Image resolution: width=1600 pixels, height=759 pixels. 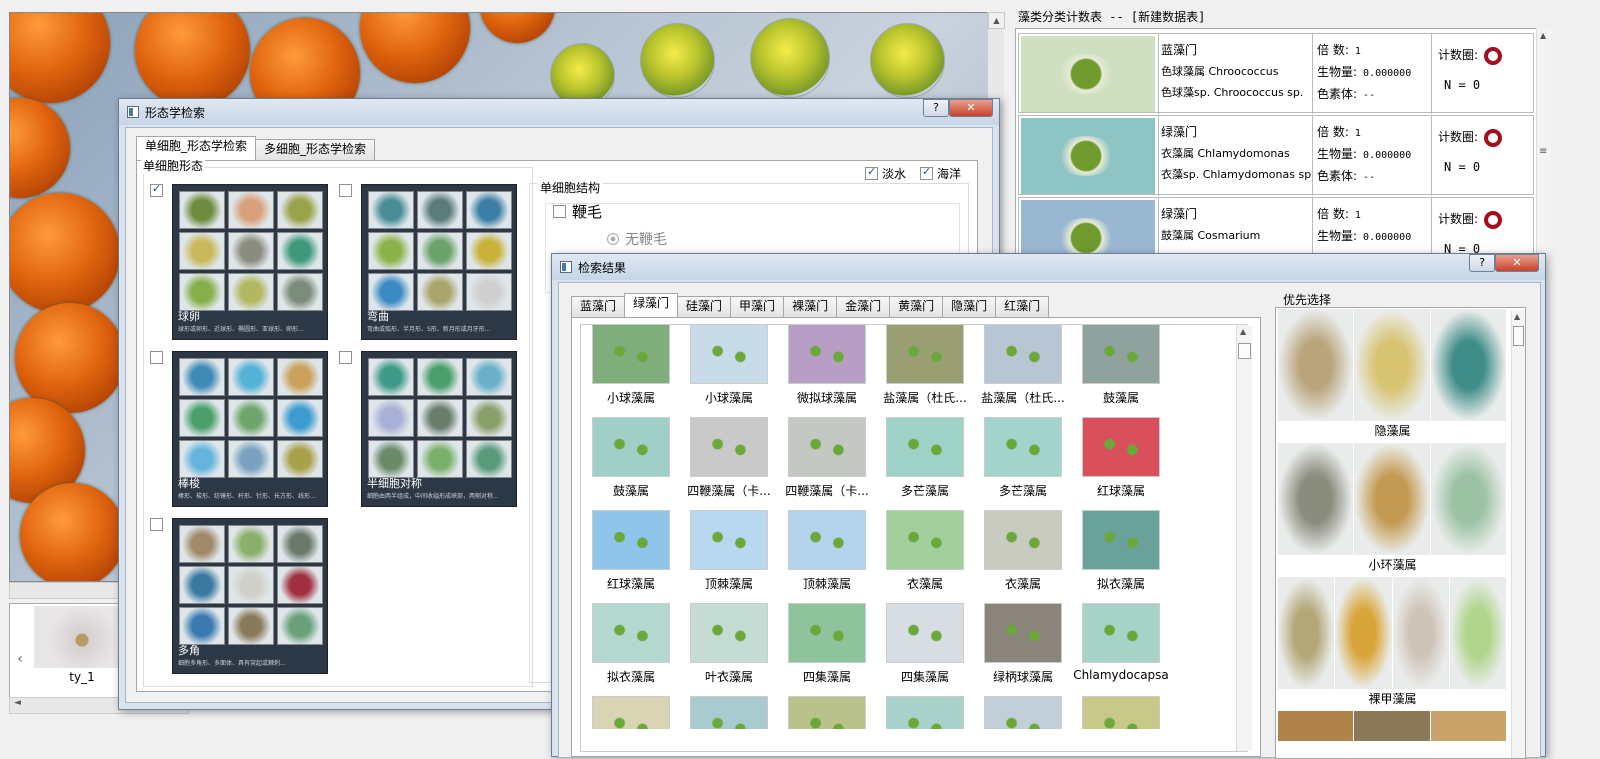 What do you see at coordinates (936, 108) in the screenshot?
I see `help-button: ?` at bounding box center [936, 108].